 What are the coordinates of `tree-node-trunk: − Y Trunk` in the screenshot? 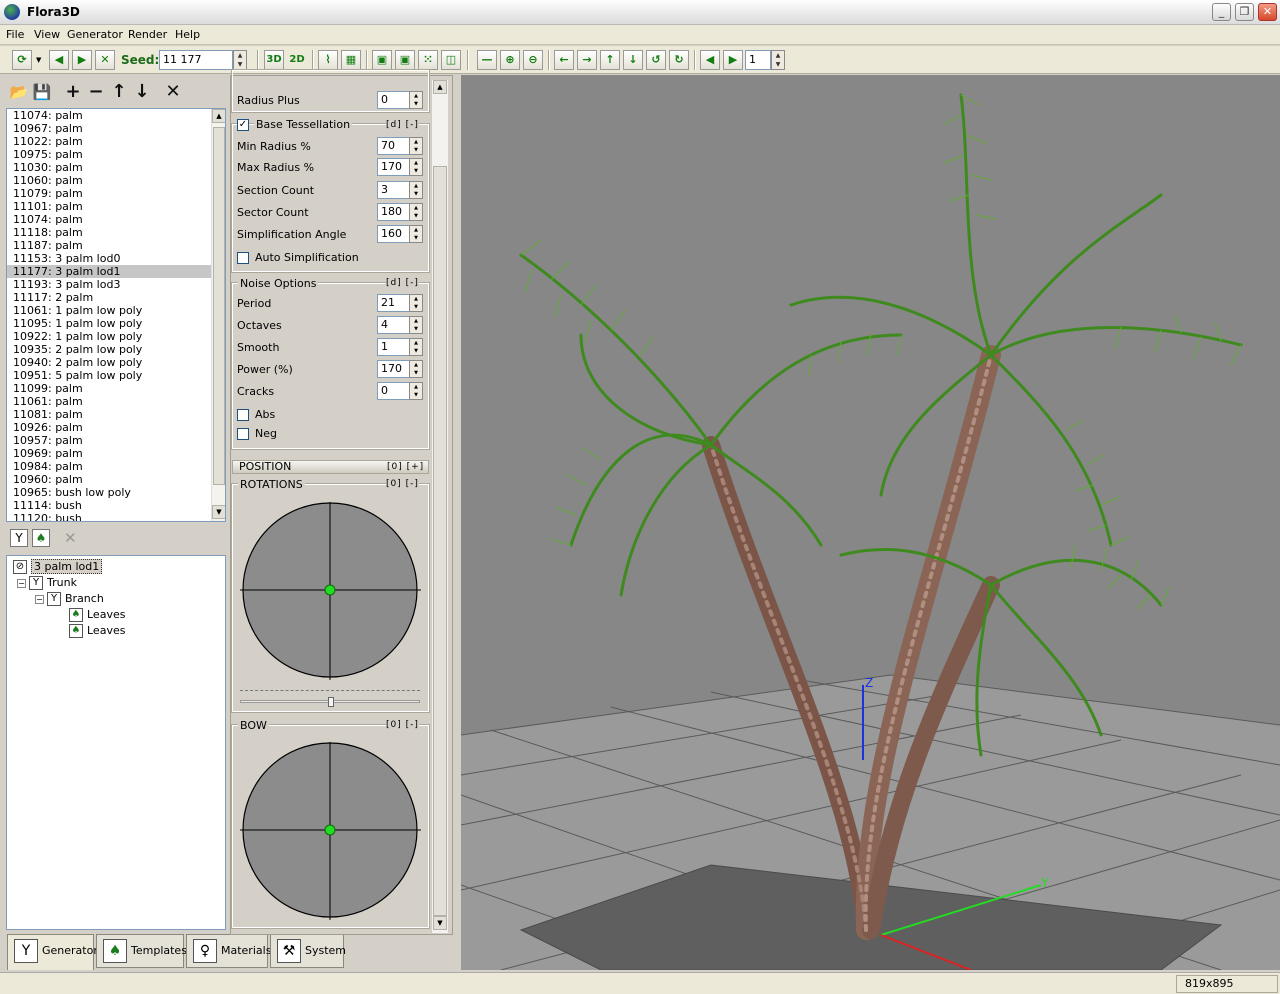 It's located at (47, 583).